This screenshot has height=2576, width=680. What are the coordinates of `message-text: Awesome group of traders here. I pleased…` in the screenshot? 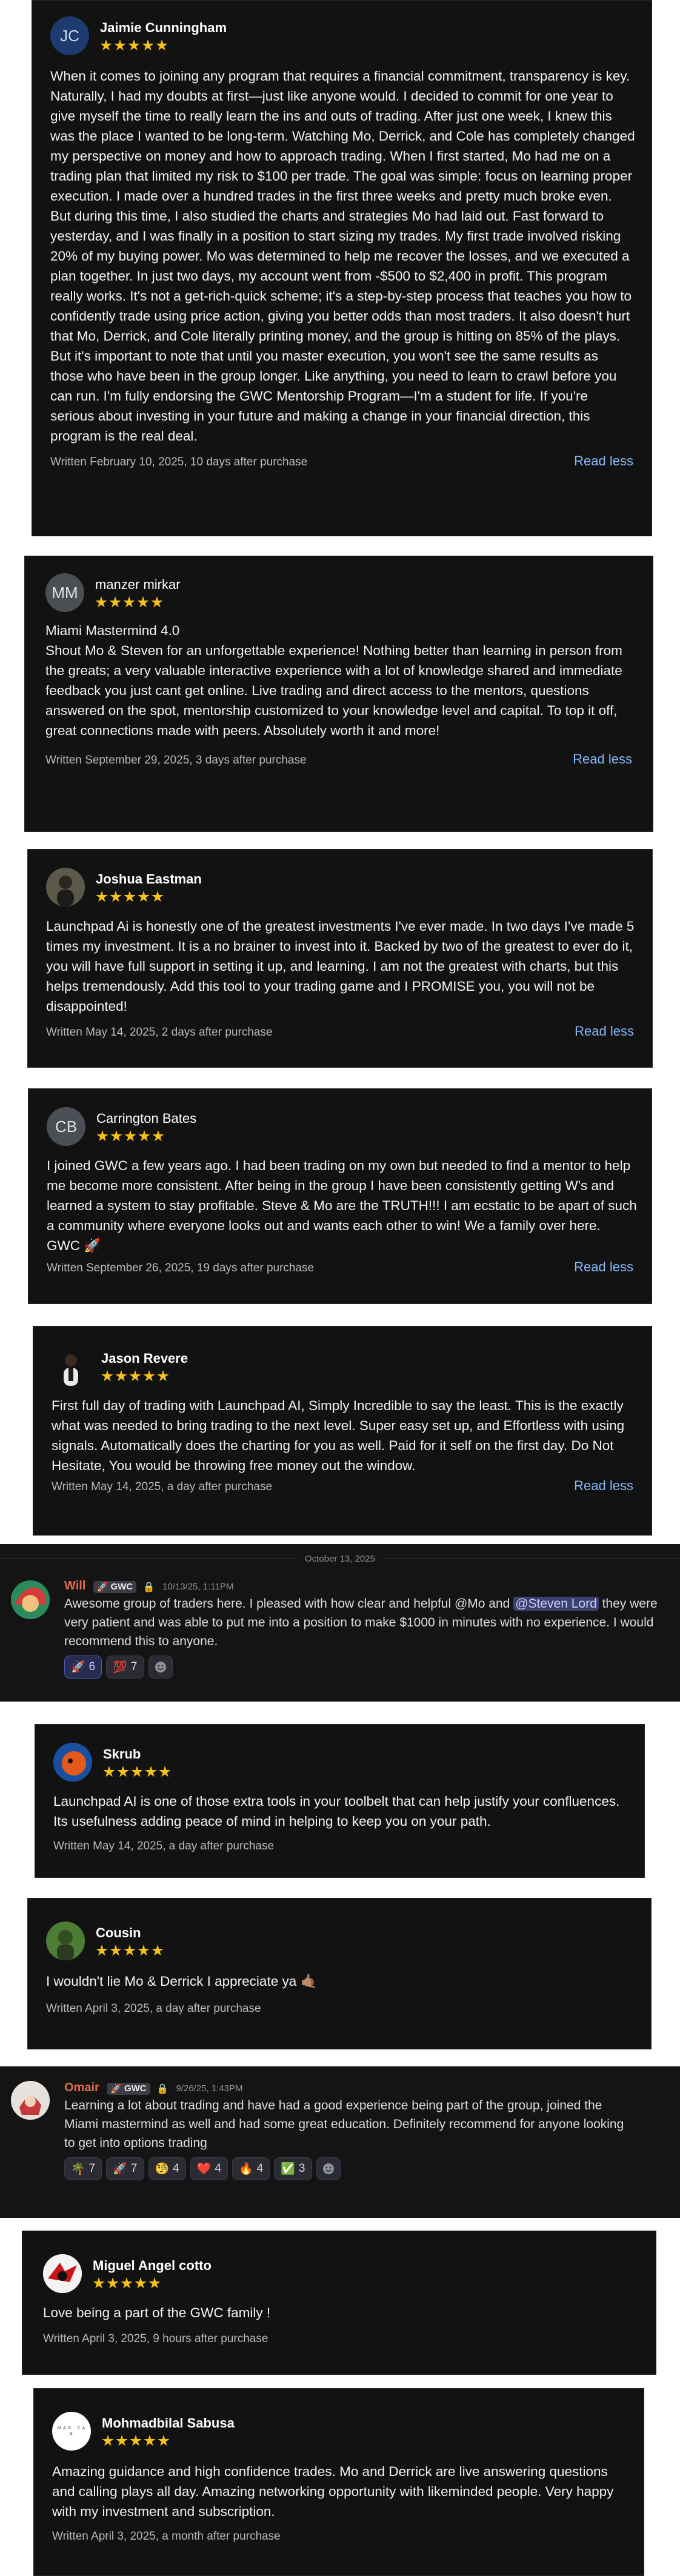 It's located at (364, 1622).